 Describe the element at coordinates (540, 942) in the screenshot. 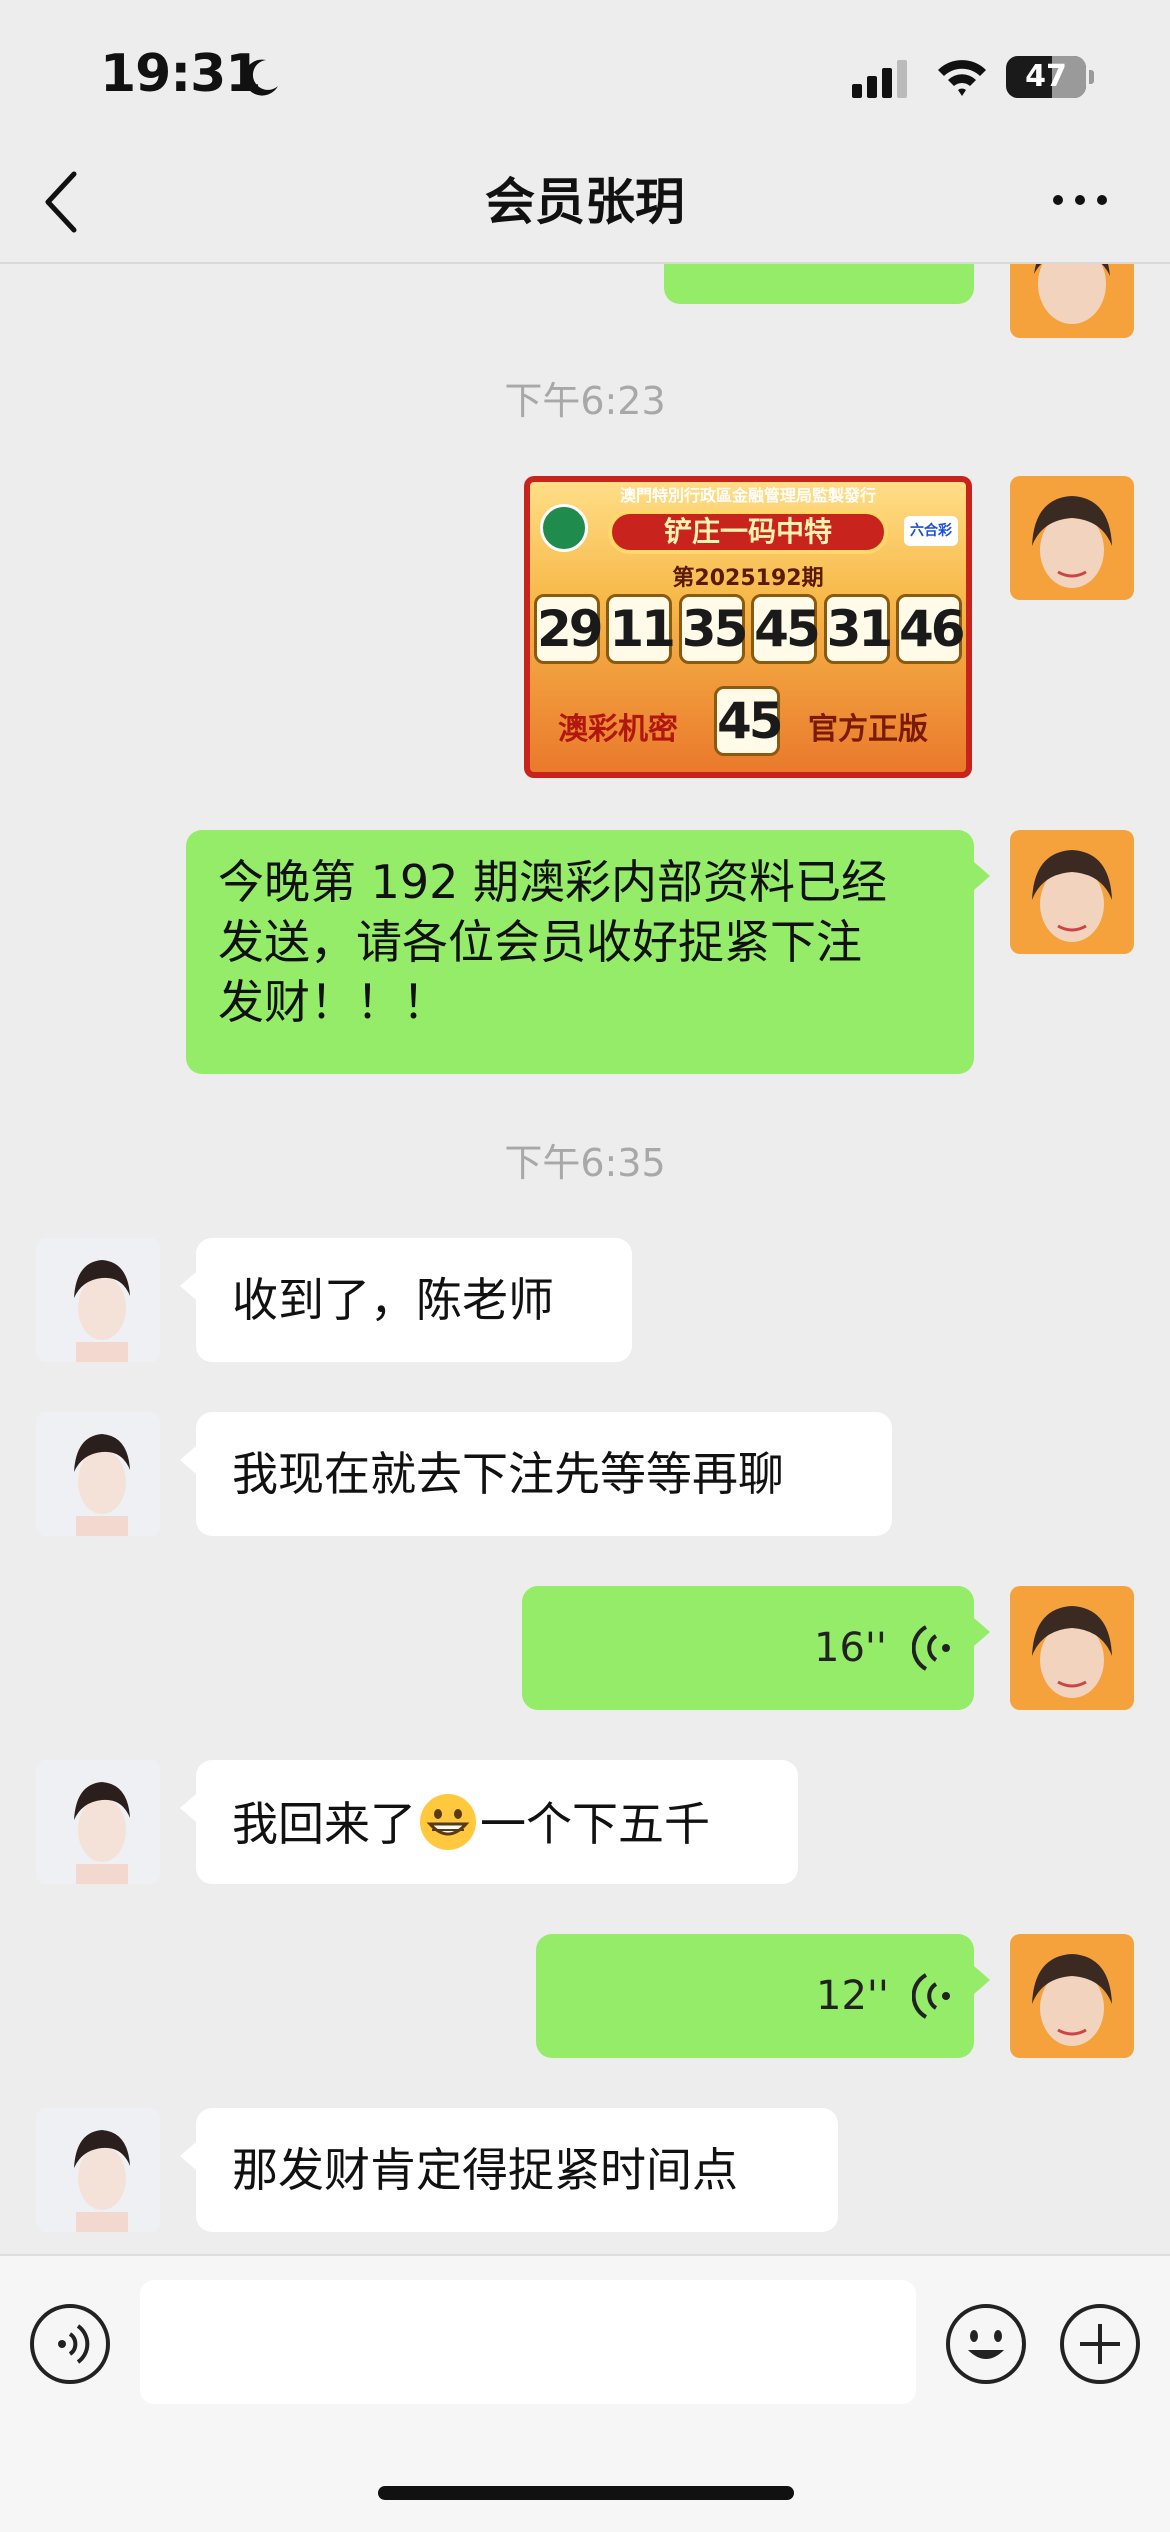

I see `message-line: 发送，请各位会员收好捉紧下注` at that location.